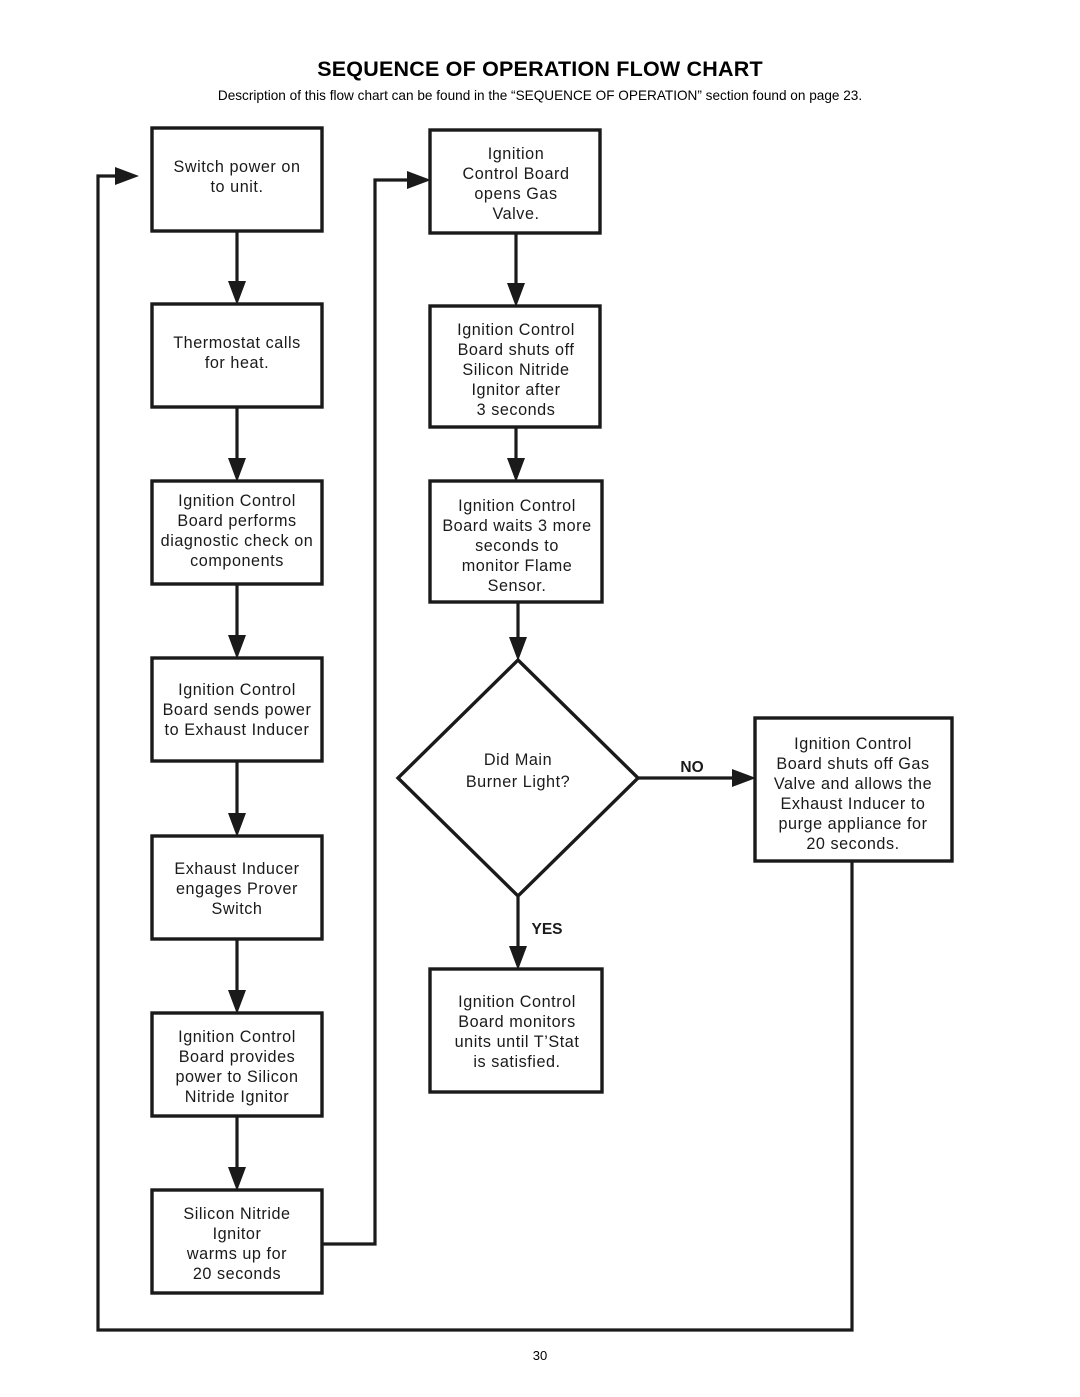 The height and width of the screenshot is (1397, 1080). What do you see at coordinates (237, 343) in the screenshot?
I see `node-text-line: Thermostat calls` at bounding box center [237, 343].